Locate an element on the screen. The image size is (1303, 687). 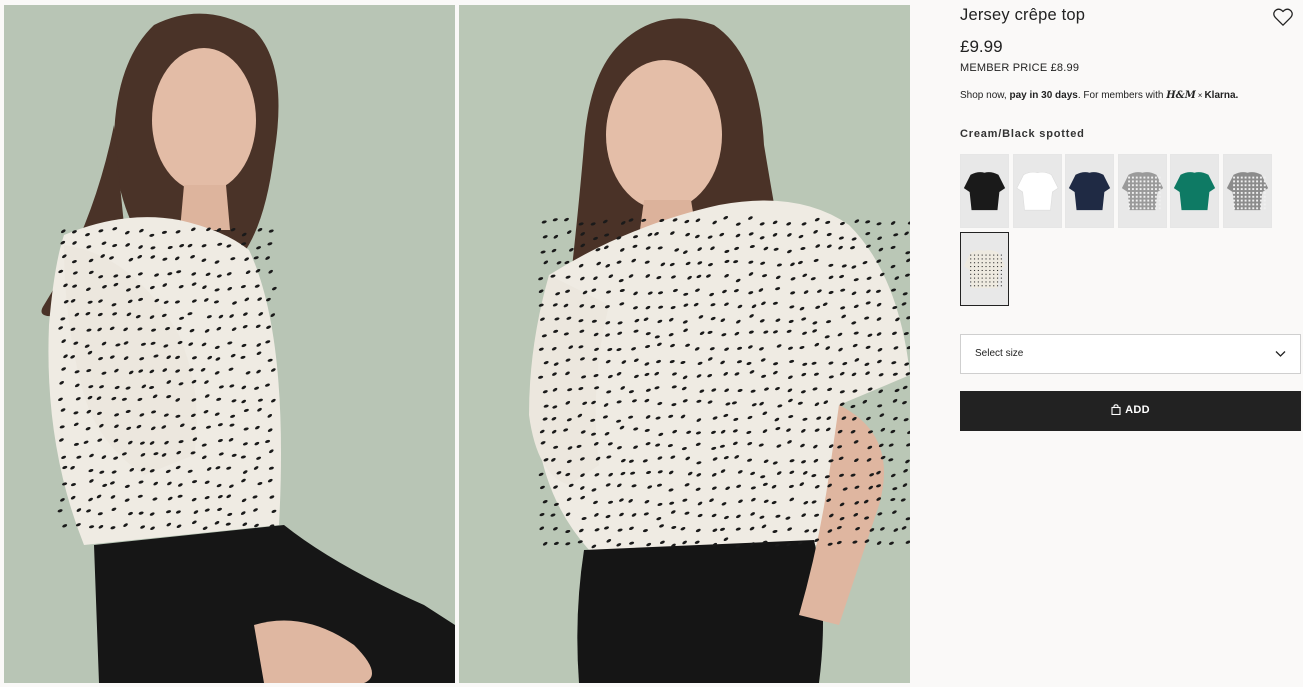
klarna-prefix: Shop now, is located at coordinates (985, 95).